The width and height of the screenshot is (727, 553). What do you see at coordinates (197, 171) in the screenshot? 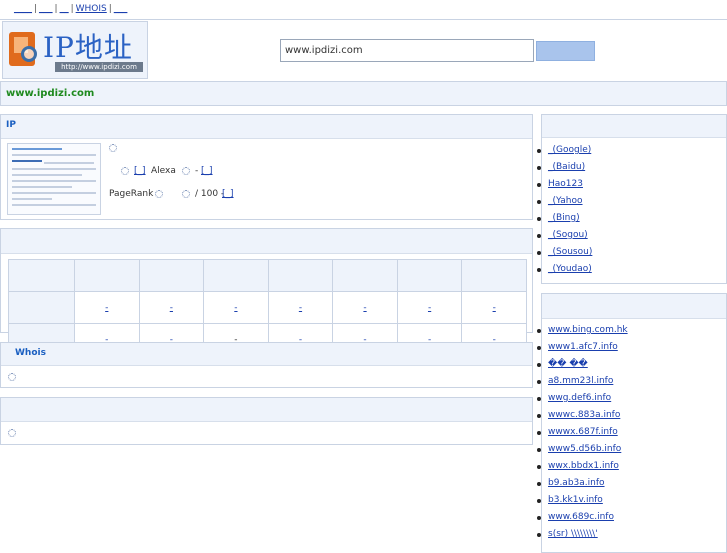
I see `alexa-dash: -` at bounding box center [197, 171].